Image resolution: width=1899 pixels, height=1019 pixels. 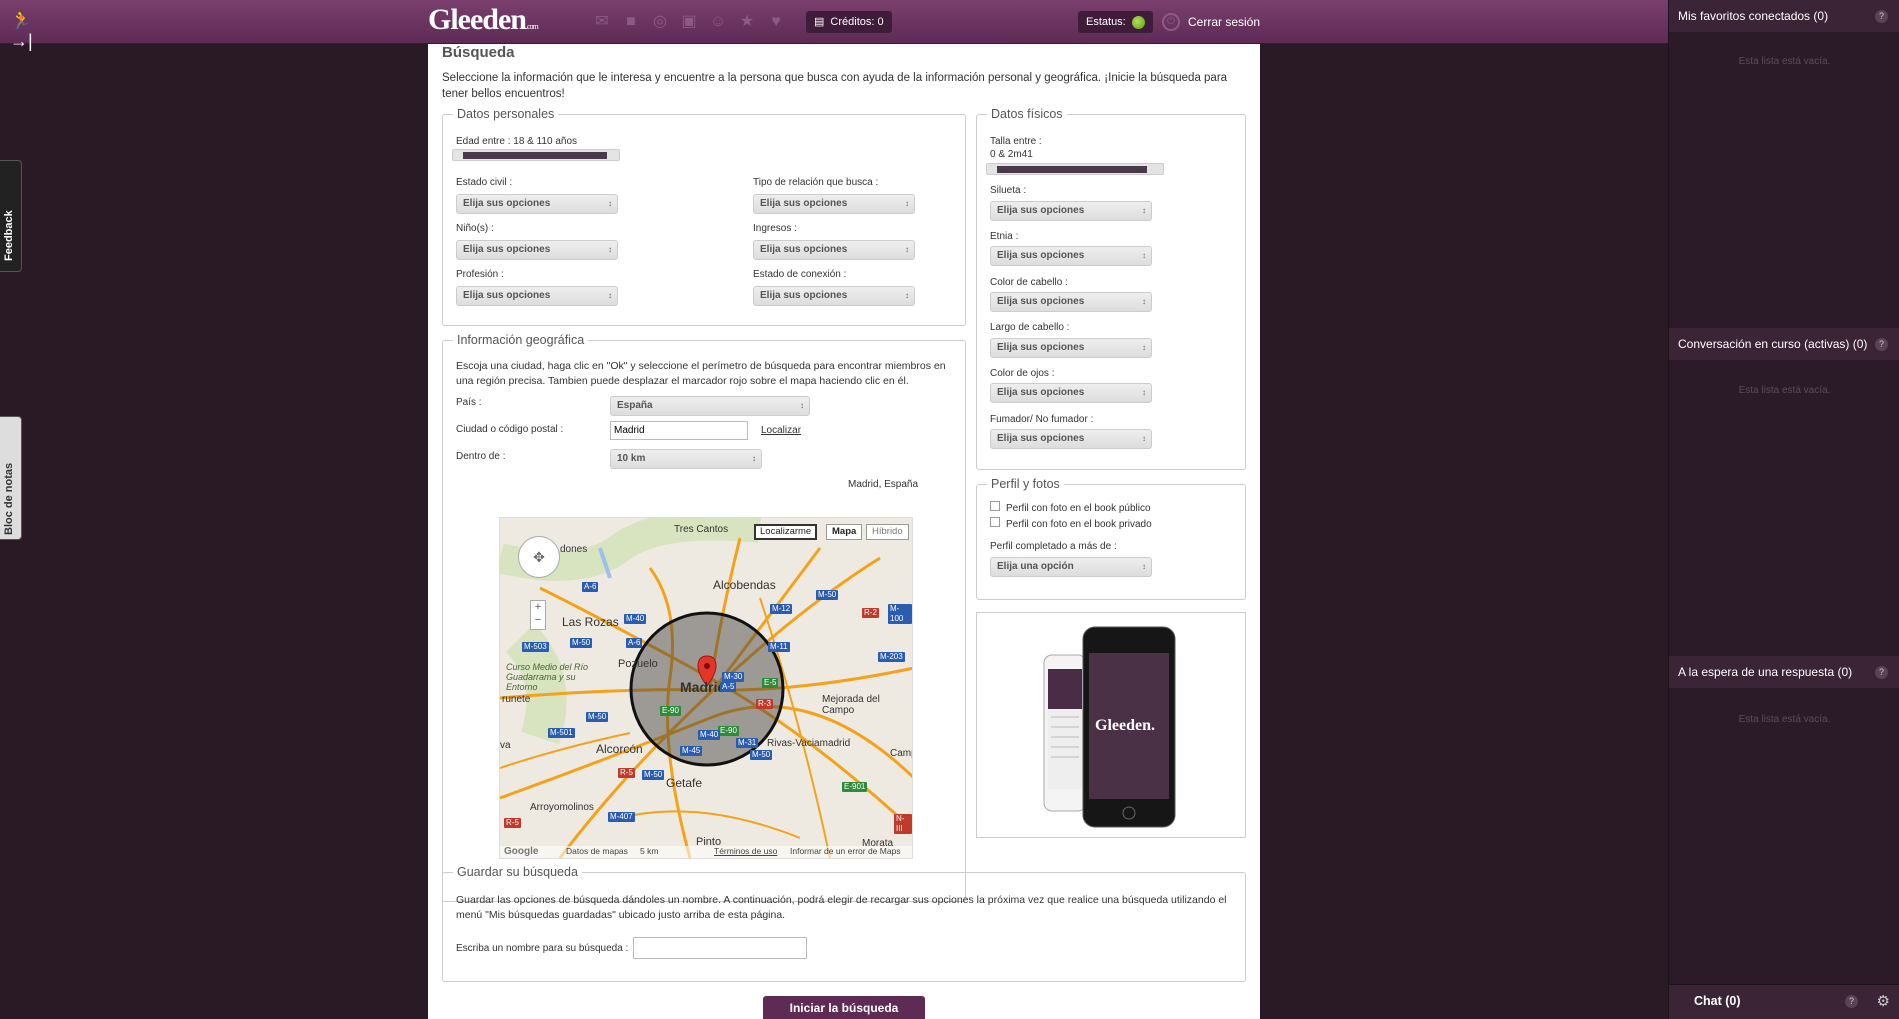 What do you see at coordinates (537, 250) in the screenshot?
I see `children-select: Elija sus opciones` at bounding box center [537, 250].